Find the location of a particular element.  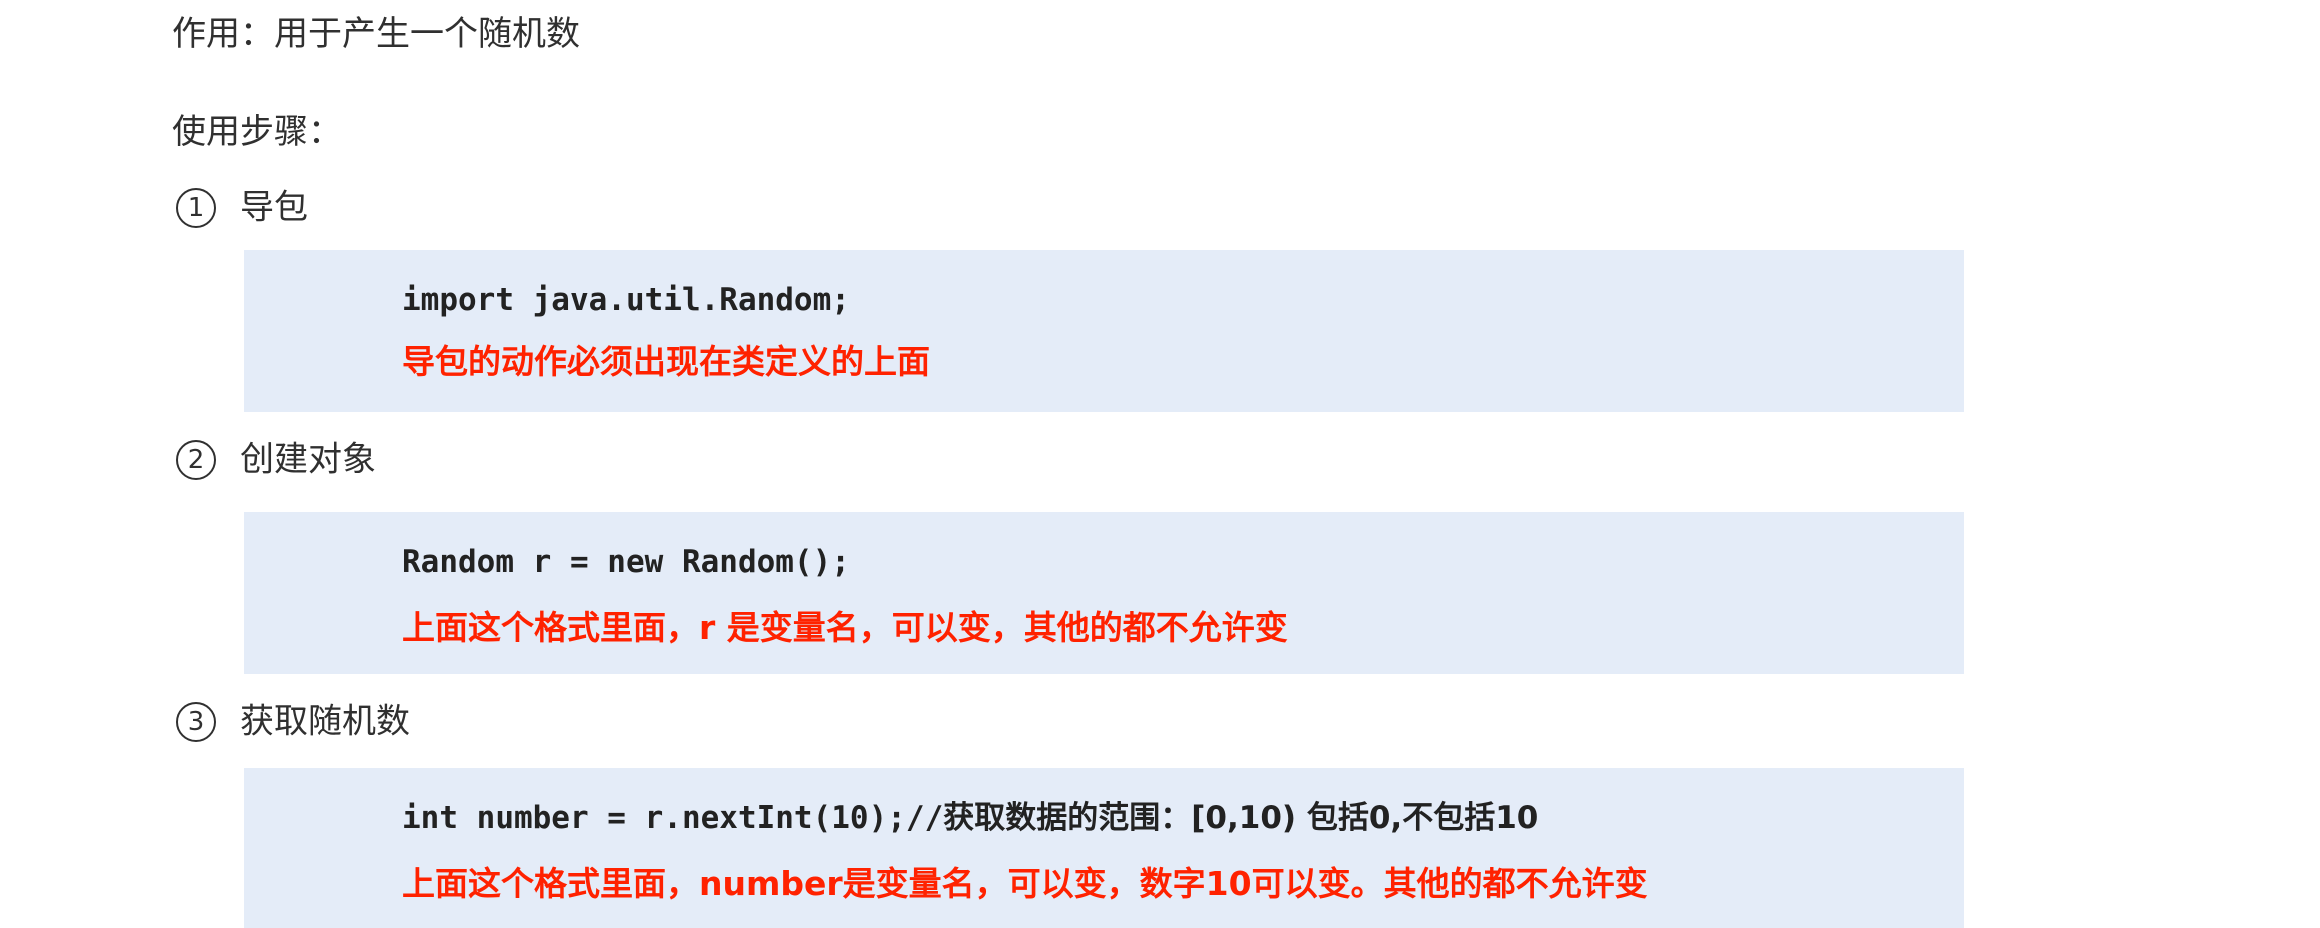

steps-heading: 使用步骤： is located at coordinates (257, 132).